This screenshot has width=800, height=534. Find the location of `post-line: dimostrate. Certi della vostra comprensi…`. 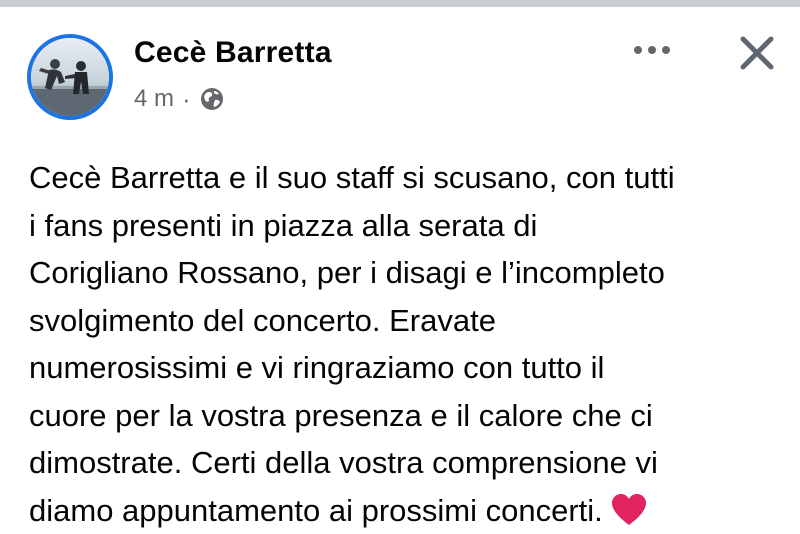

post-line: dimostrate. Certi della vostra comprensi… is located at coordinates (409, 463).